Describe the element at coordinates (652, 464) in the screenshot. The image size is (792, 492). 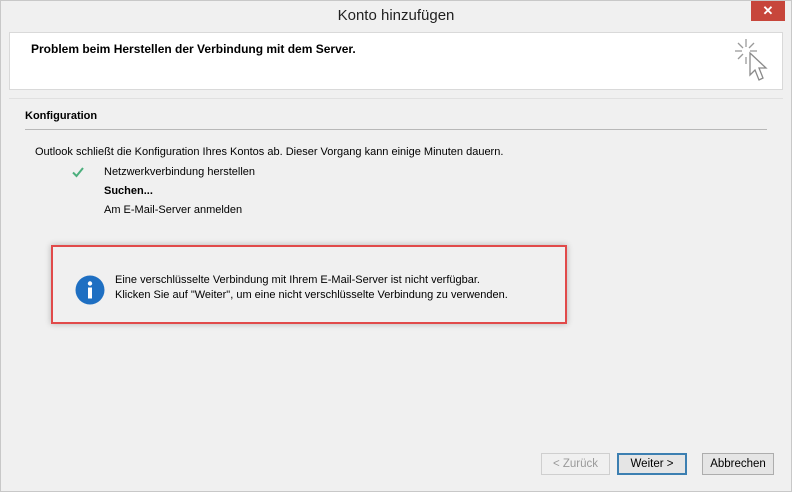
I see `next-button: Weiter >` at that location.